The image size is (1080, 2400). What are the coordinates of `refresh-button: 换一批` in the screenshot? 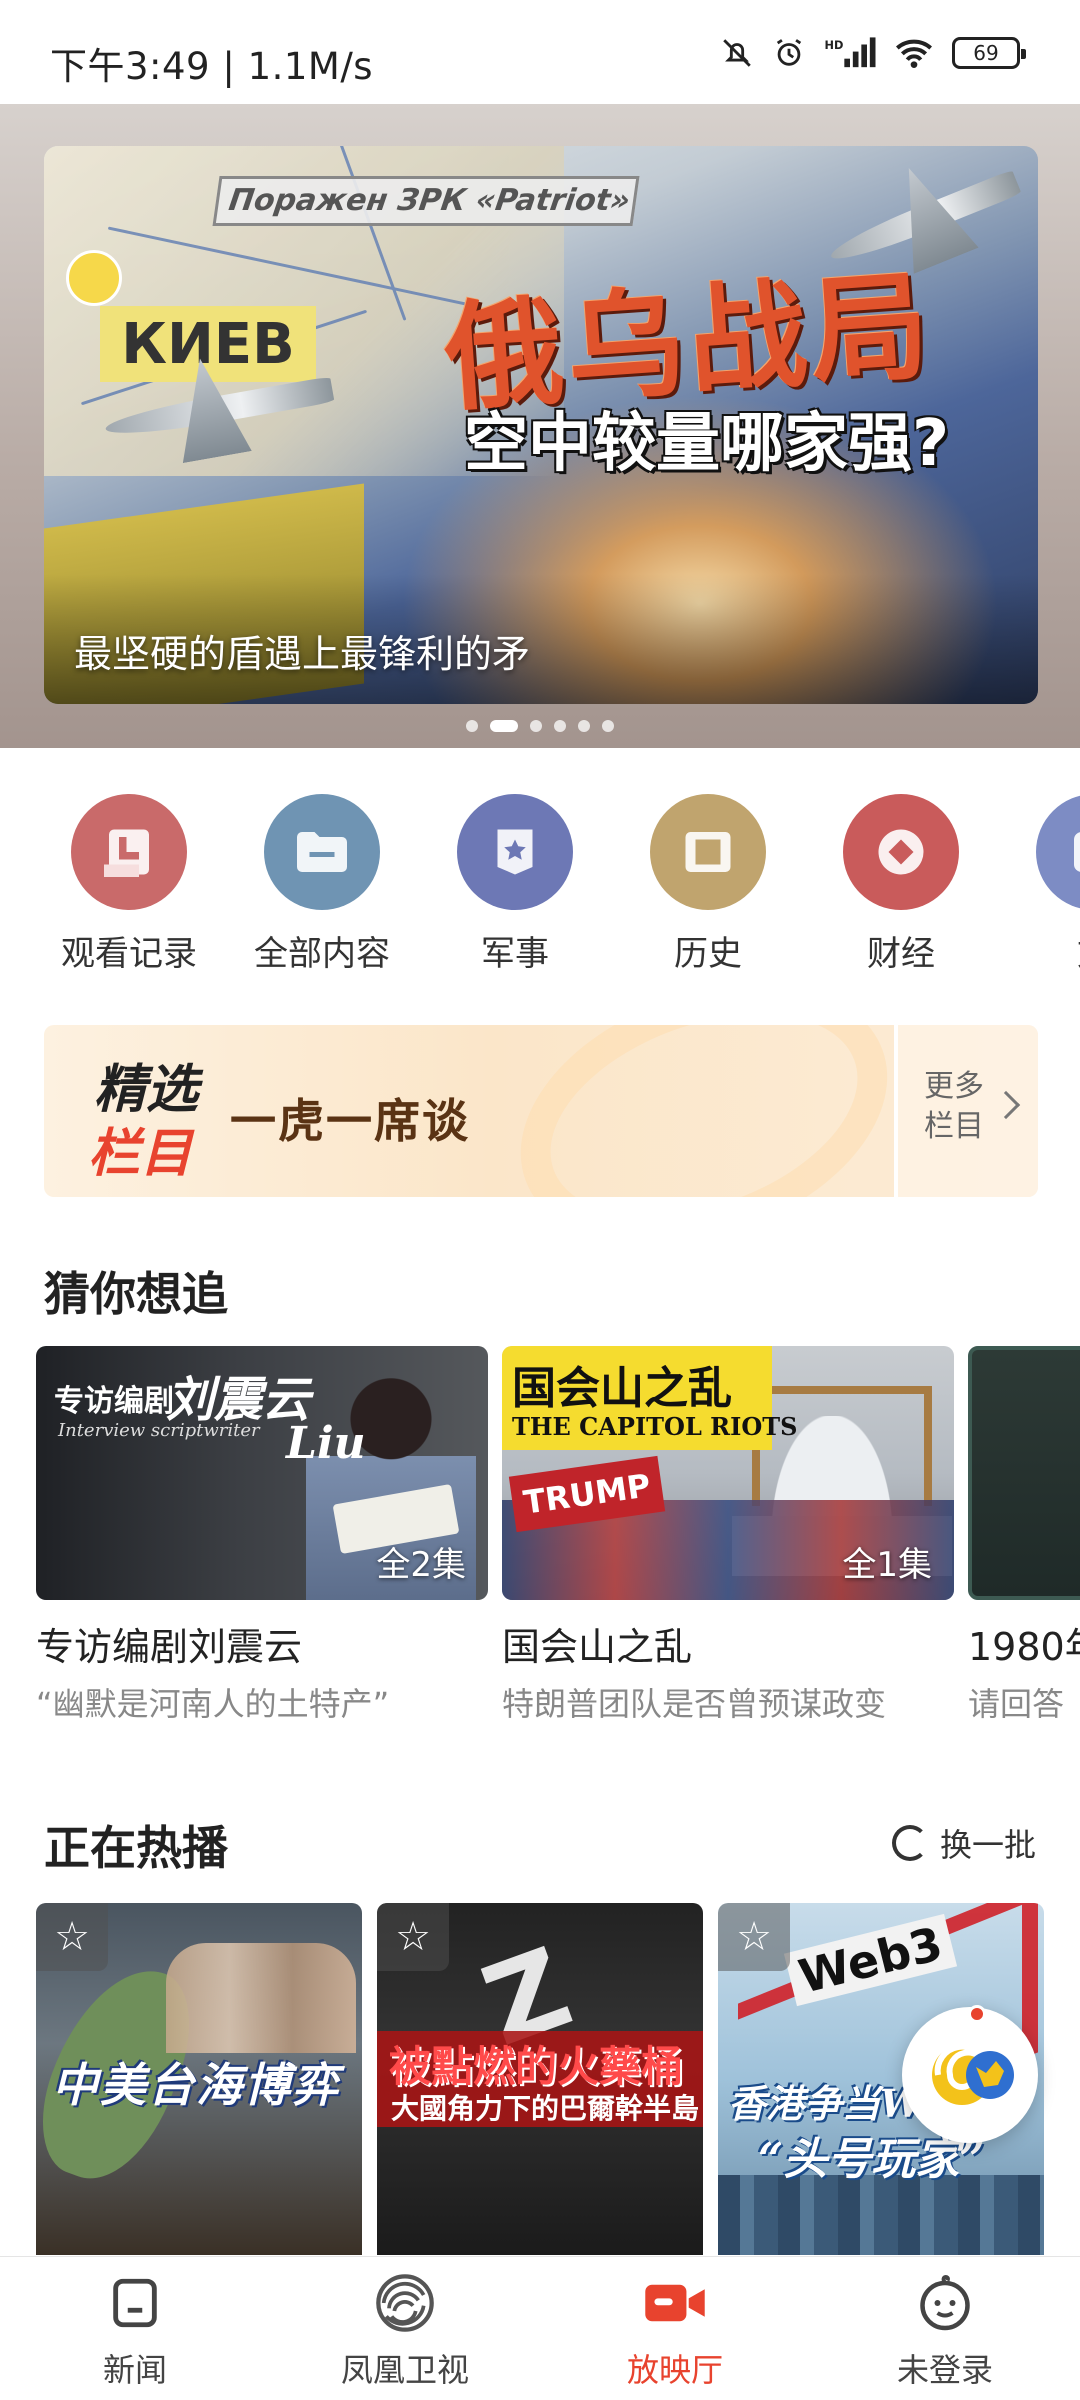 It's located at (963, 1843).